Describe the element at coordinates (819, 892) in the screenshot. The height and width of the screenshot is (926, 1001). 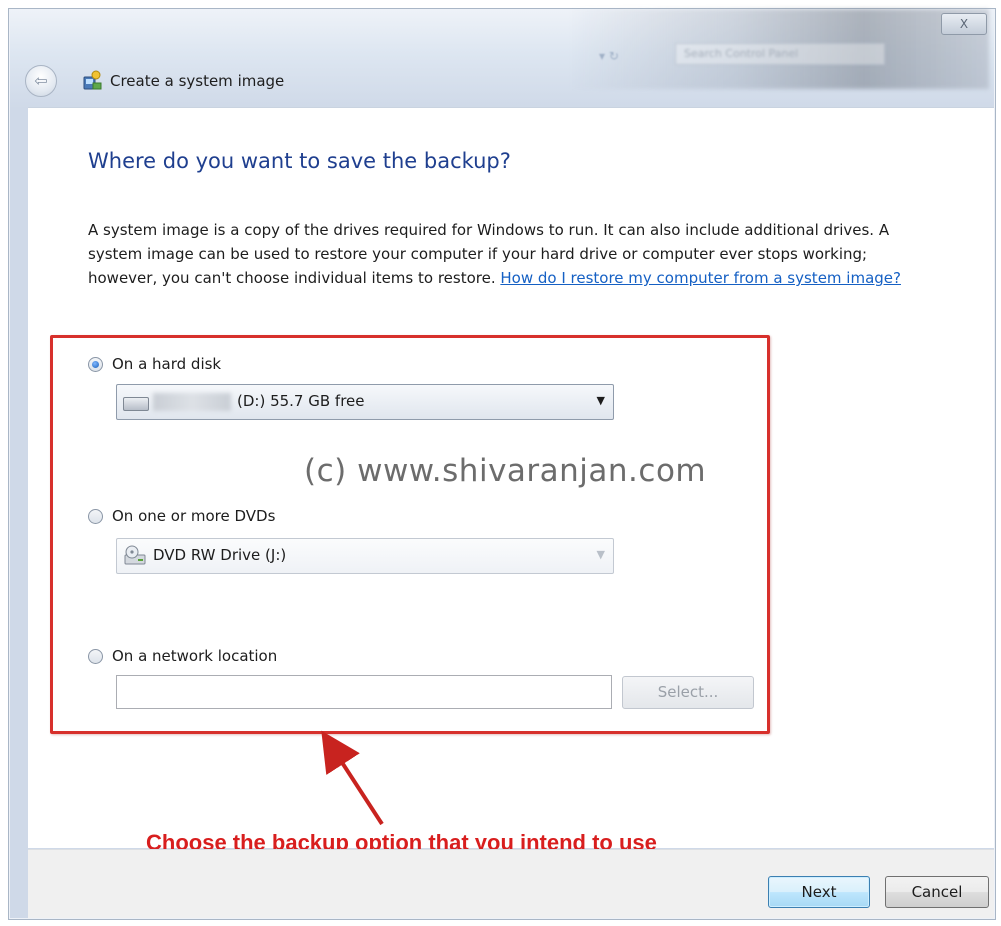
I see `next-button: Next` at that location.